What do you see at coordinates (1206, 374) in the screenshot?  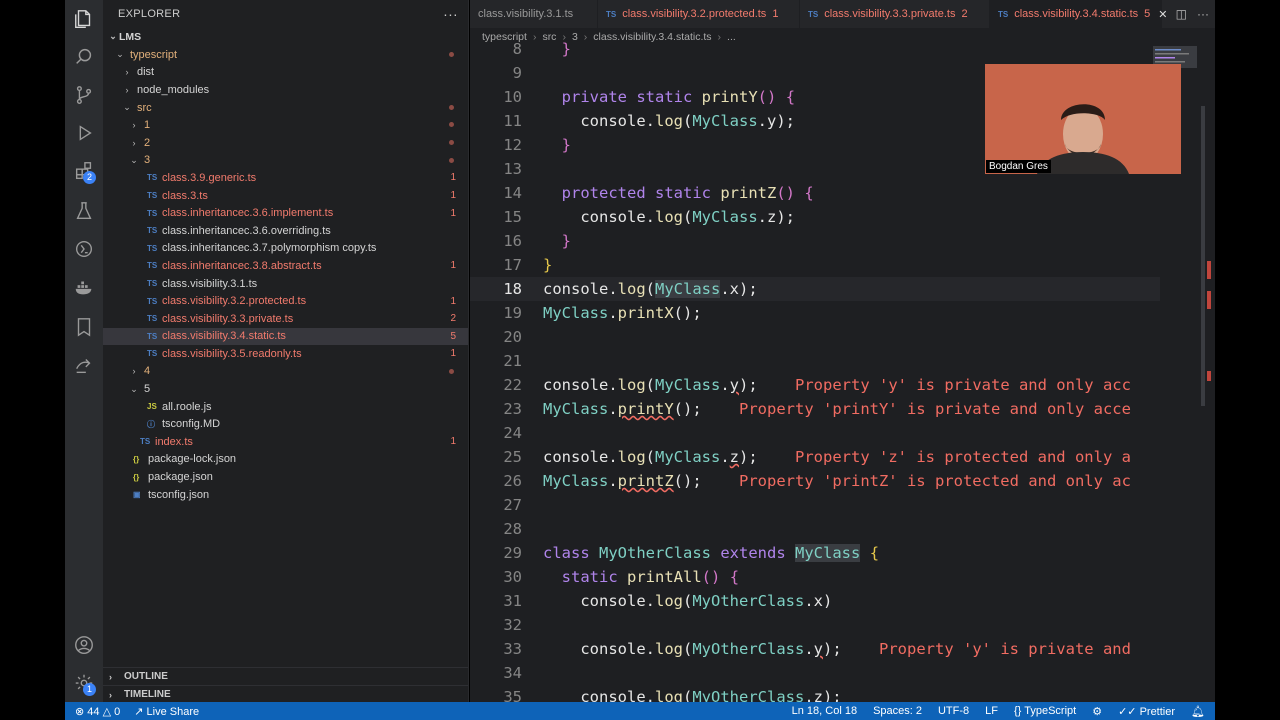 I see `vertical-scrollbar` at bounding box center [1206, 374].